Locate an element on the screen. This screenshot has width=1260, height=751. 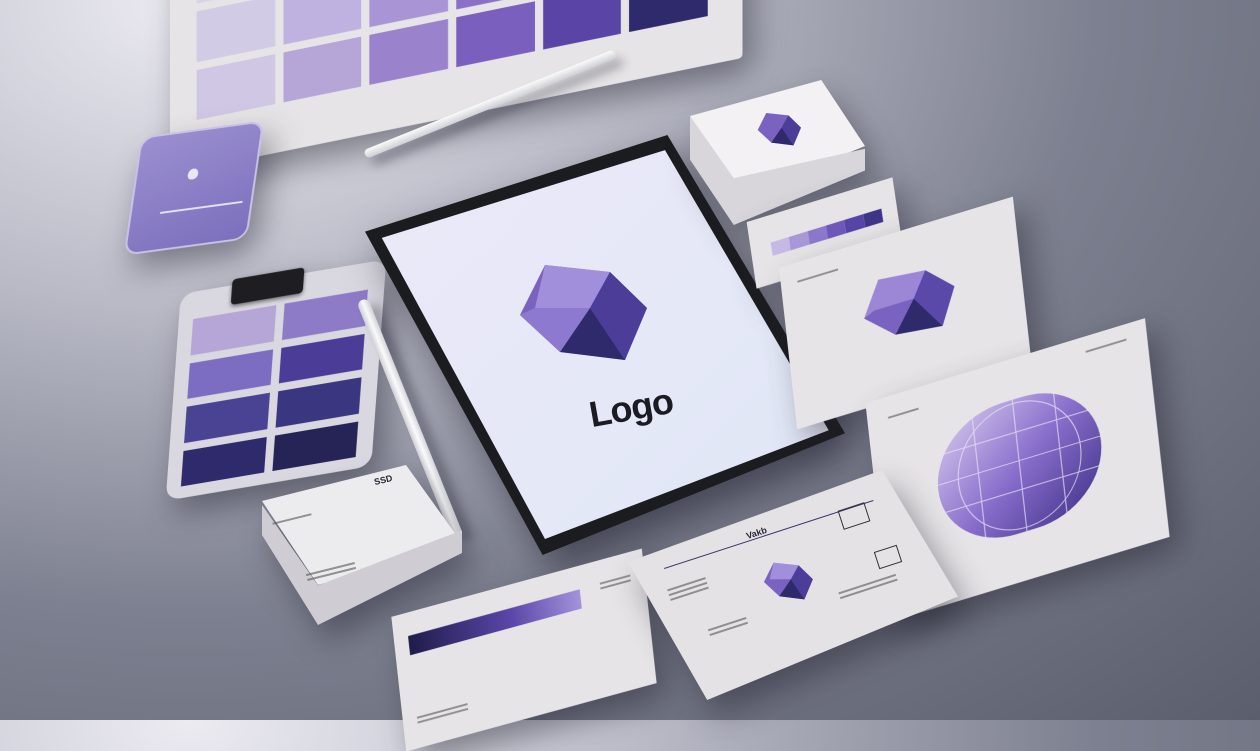
clipboard-swatch-grid is located at coordinates (274, 388).